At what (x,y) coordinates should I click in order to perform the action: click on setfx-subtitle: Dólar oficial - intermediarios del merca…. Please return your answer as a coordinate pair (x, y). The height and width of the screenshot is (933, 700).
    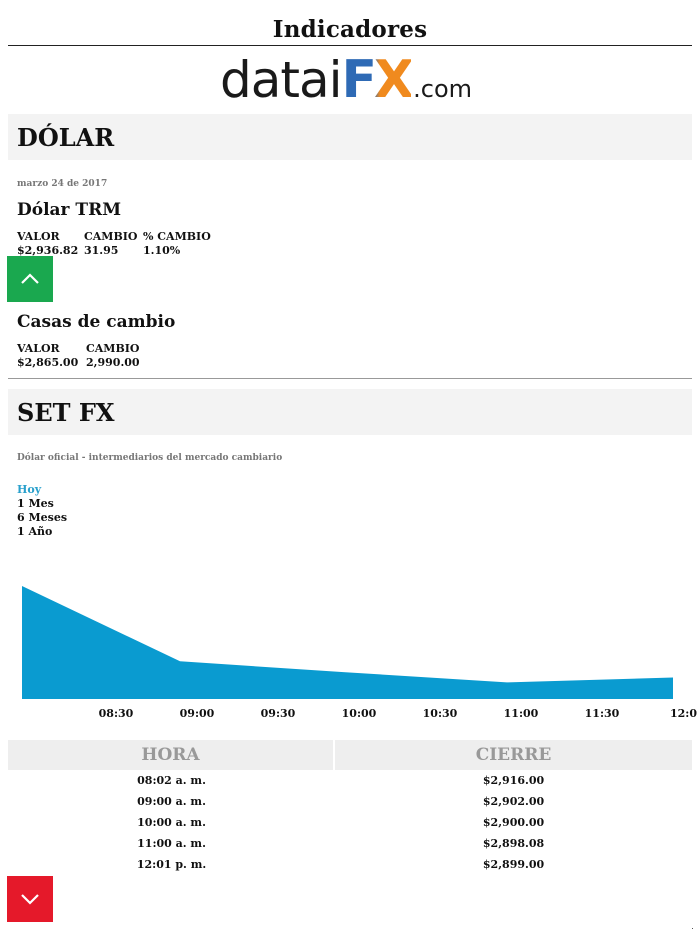
    Looking at the image, I should click on (150, 458).